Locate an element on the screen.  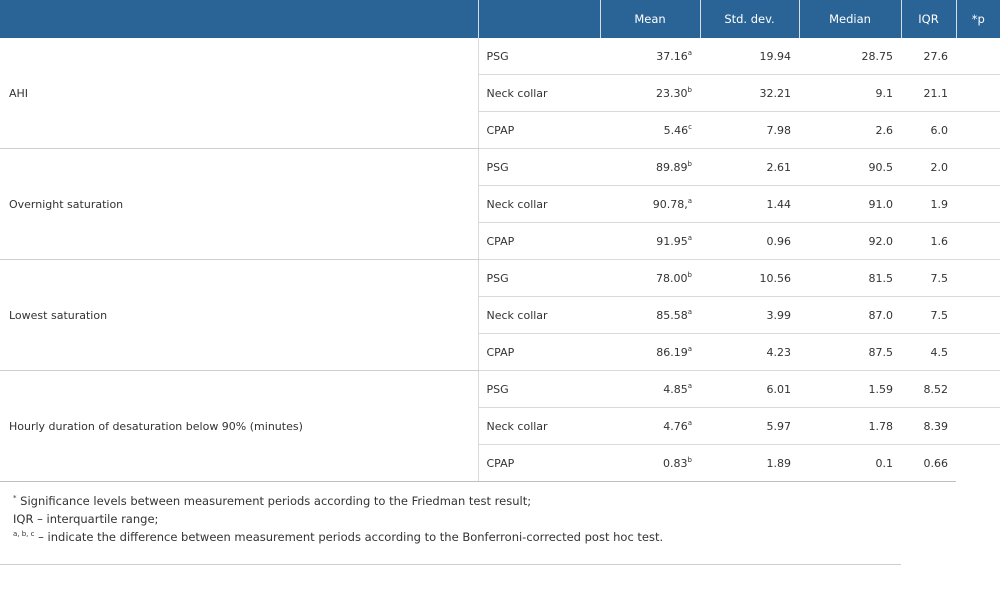
mean-cell: 91.95a is located at coordinates (650, 241).